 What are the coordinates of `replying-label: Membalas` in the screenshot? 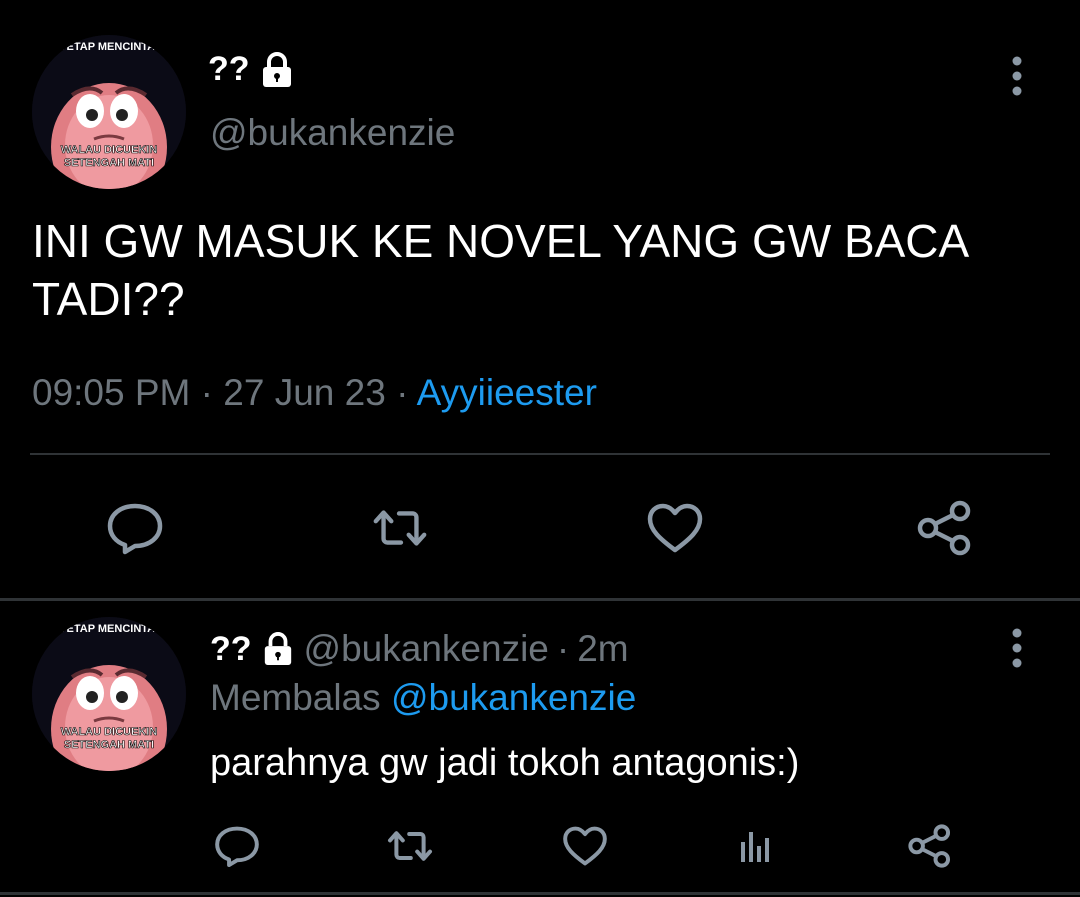 It's located at (295, 697).